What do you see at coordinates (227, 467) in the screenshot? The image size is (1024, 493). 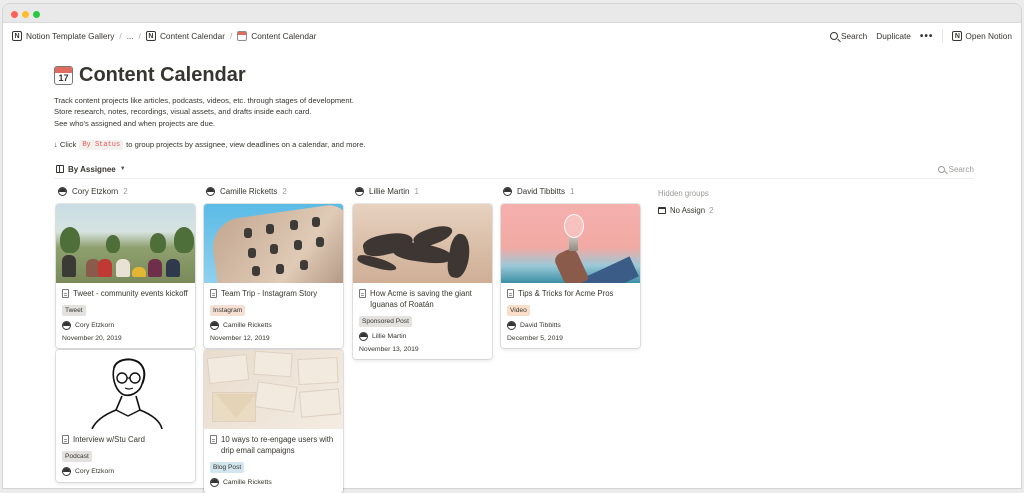 I see `type-tag: Blog Post` at bounding box center [227, 467].